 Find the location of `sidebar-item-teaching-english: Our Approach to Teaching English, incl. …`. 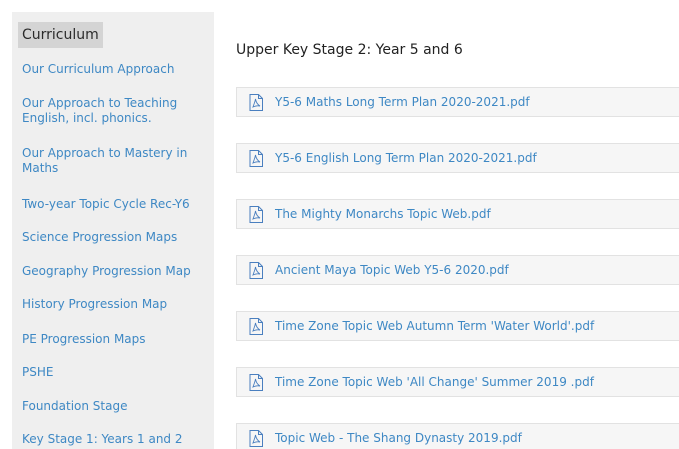

sidebar-item-teaching-english: Our Approach to Teaching English, incl. … is located at coordinates (116, 111).